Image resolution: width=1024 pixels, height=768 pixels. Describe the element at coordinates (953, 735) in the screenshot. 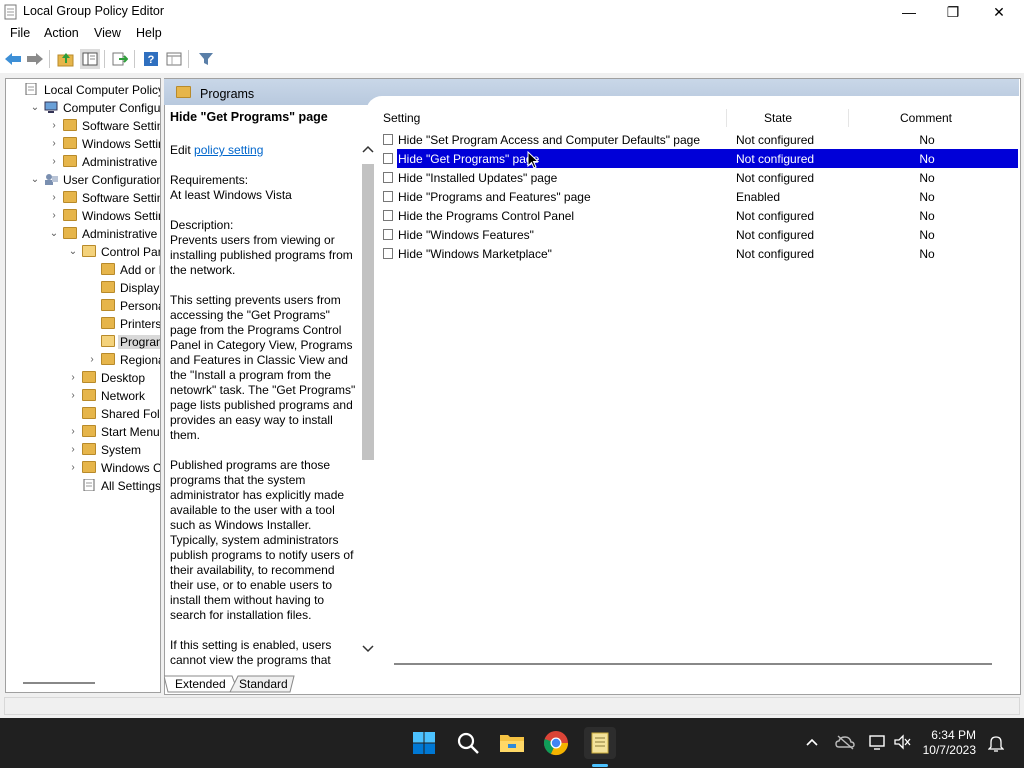

I see `clock-time: 6:34 PM` at that location.